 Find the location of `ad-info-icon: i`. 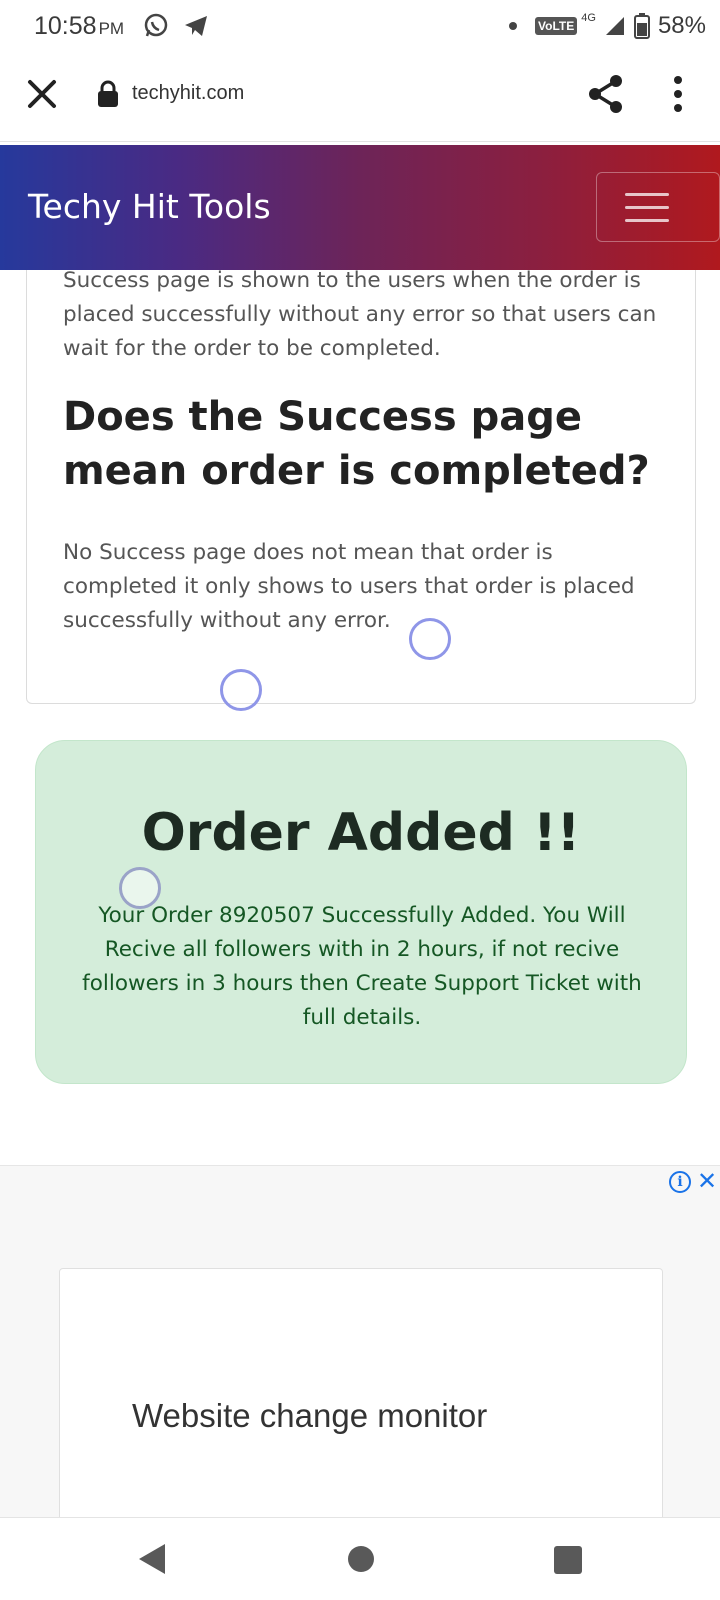

ad-info-icon: i is located at coordinates (680, 1182).